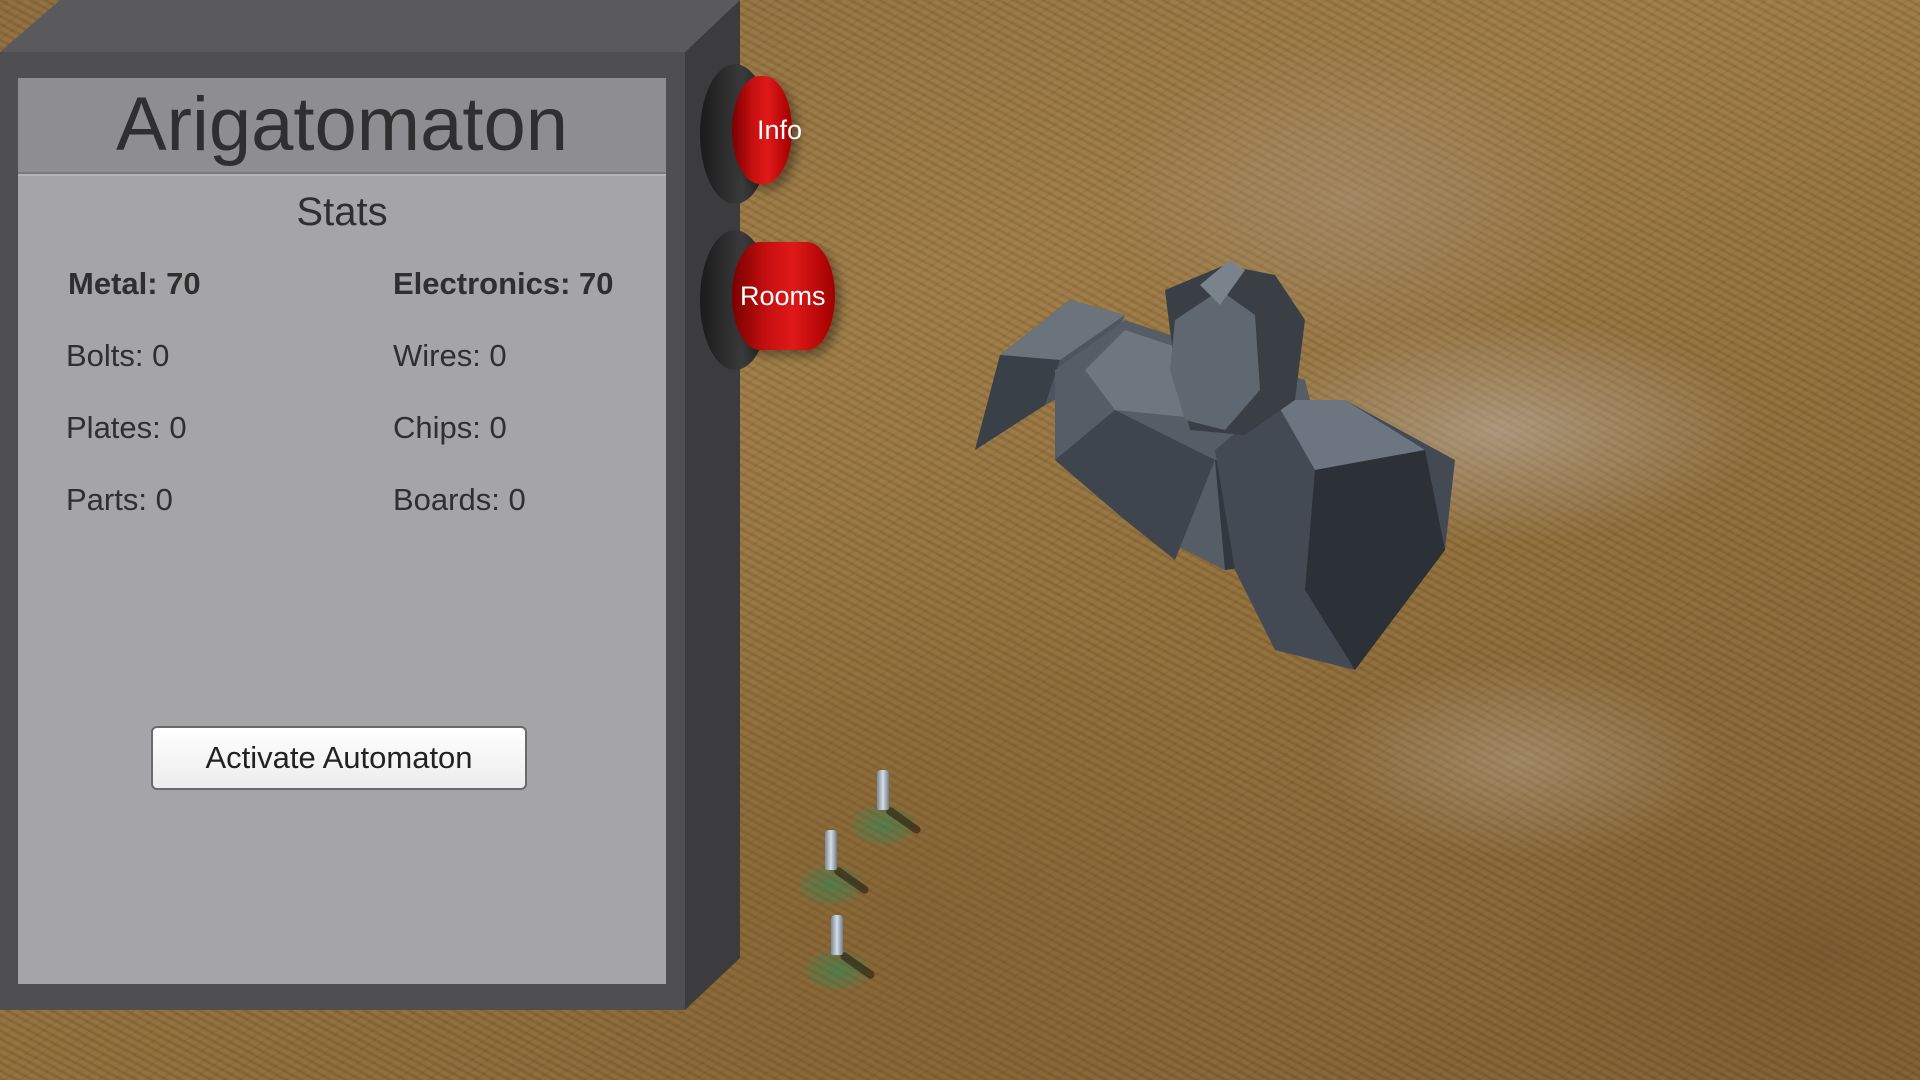  What do you see at coordinates (126, 427) in the screenshot?
I see `stat-plates: Plates: 0` at bounding box center [126, 427].